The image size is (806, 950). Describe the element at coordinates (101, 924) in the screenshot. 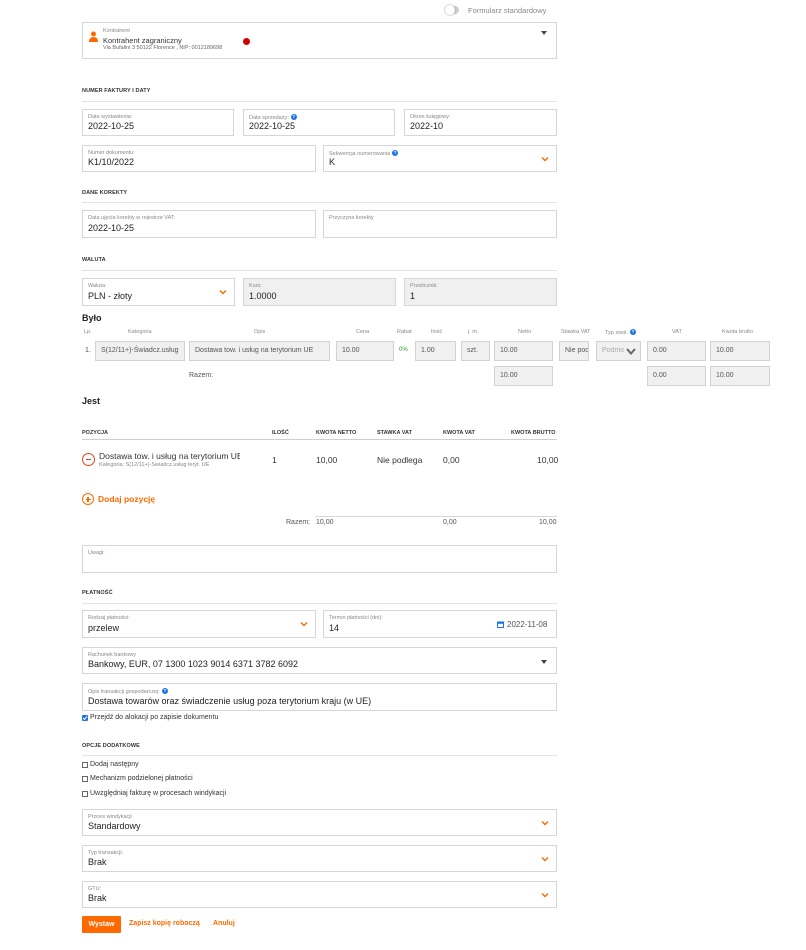

I see `issue-button: Wystaw` at that location.